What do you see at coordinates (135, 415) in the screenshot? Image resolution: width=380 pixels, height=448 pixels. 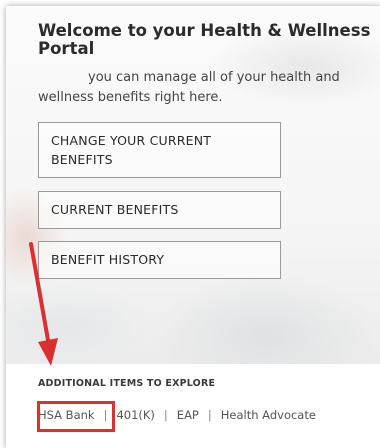 I see `401k-link: 401(K)` at bounding box center [135, 415].